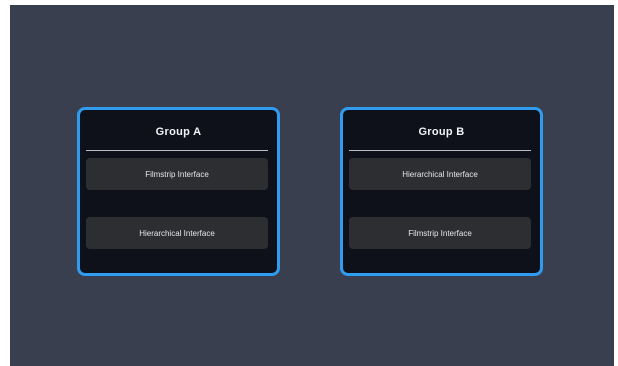  I want to click on group-b-item-filmstrip: Filmstrip Interface, so click(440, 233).